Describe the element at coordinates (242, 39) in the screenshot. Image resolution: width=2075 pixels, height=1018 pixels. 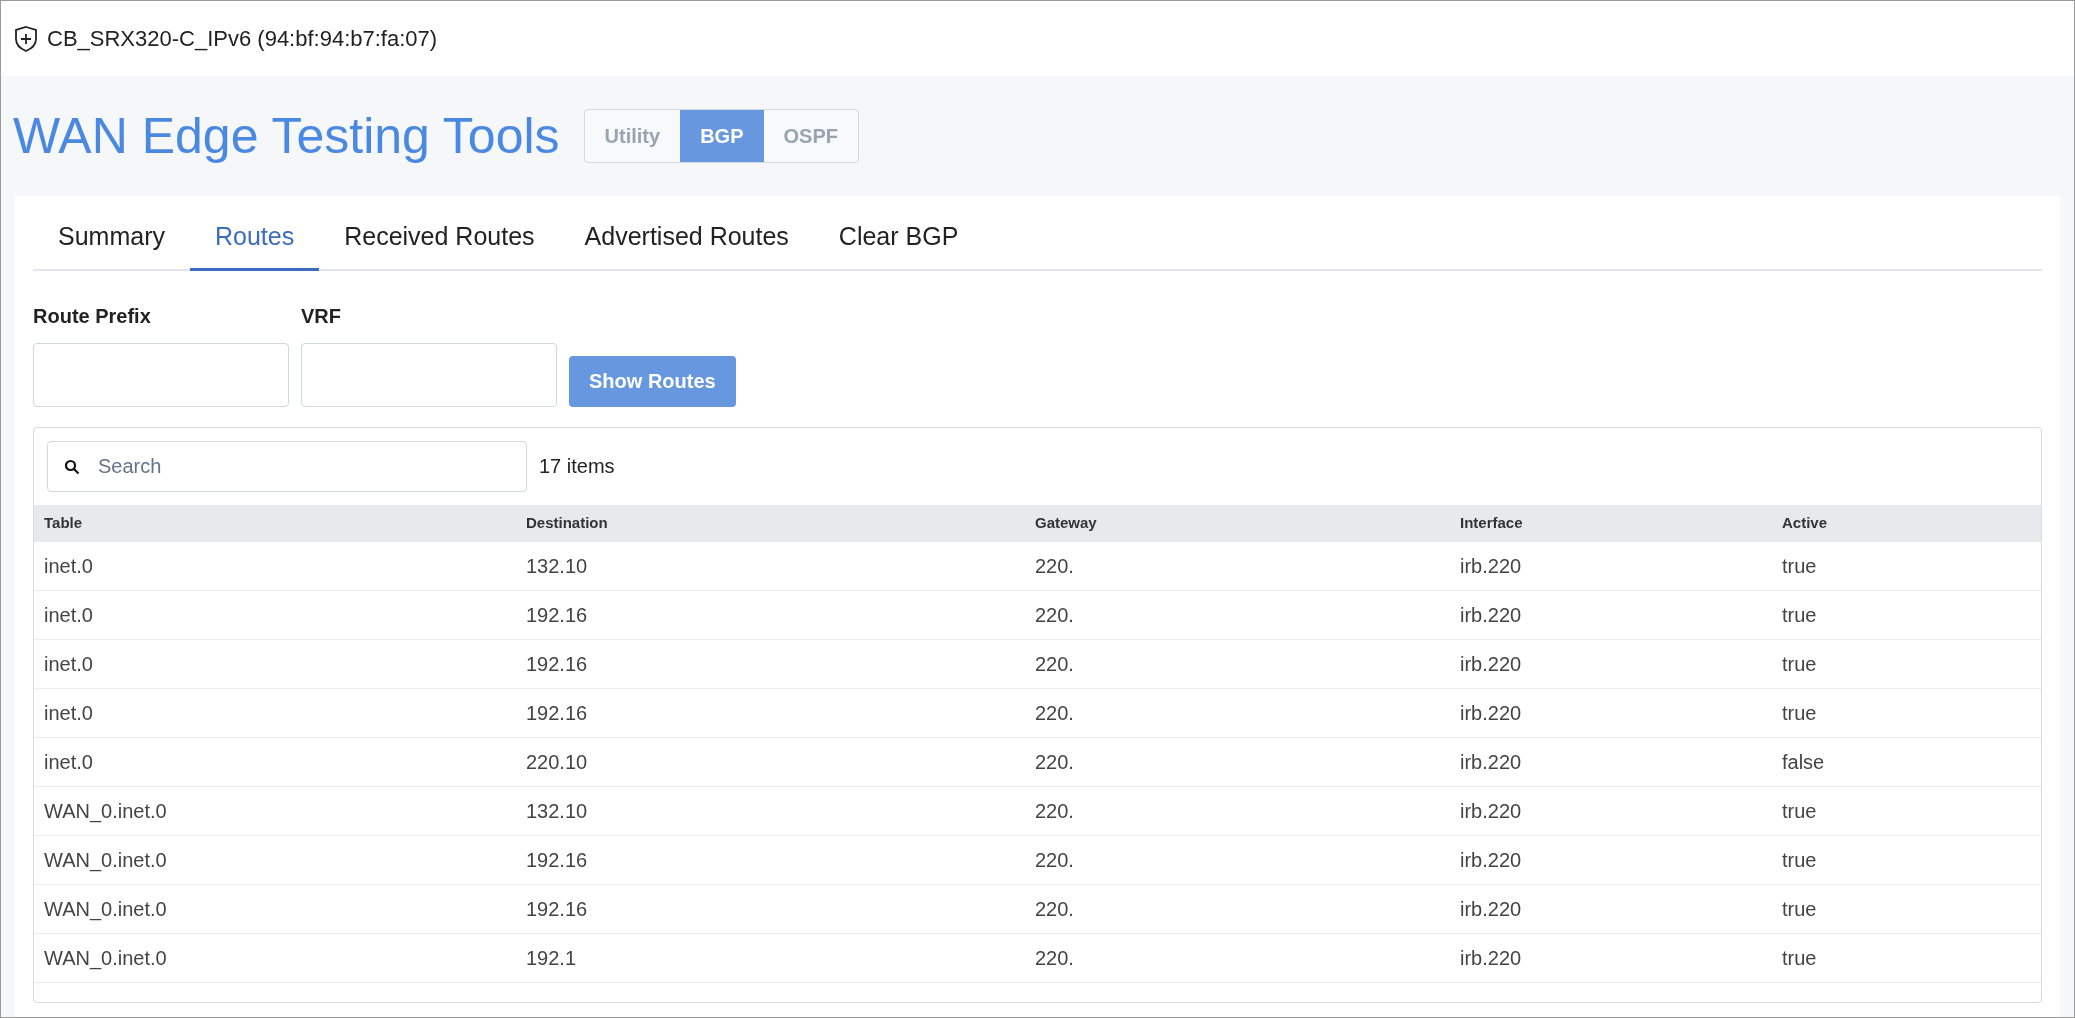
I see `window-title: CB_SRX320-C_IPv6 (94:bf:94:b7:fa:07)` at that location.